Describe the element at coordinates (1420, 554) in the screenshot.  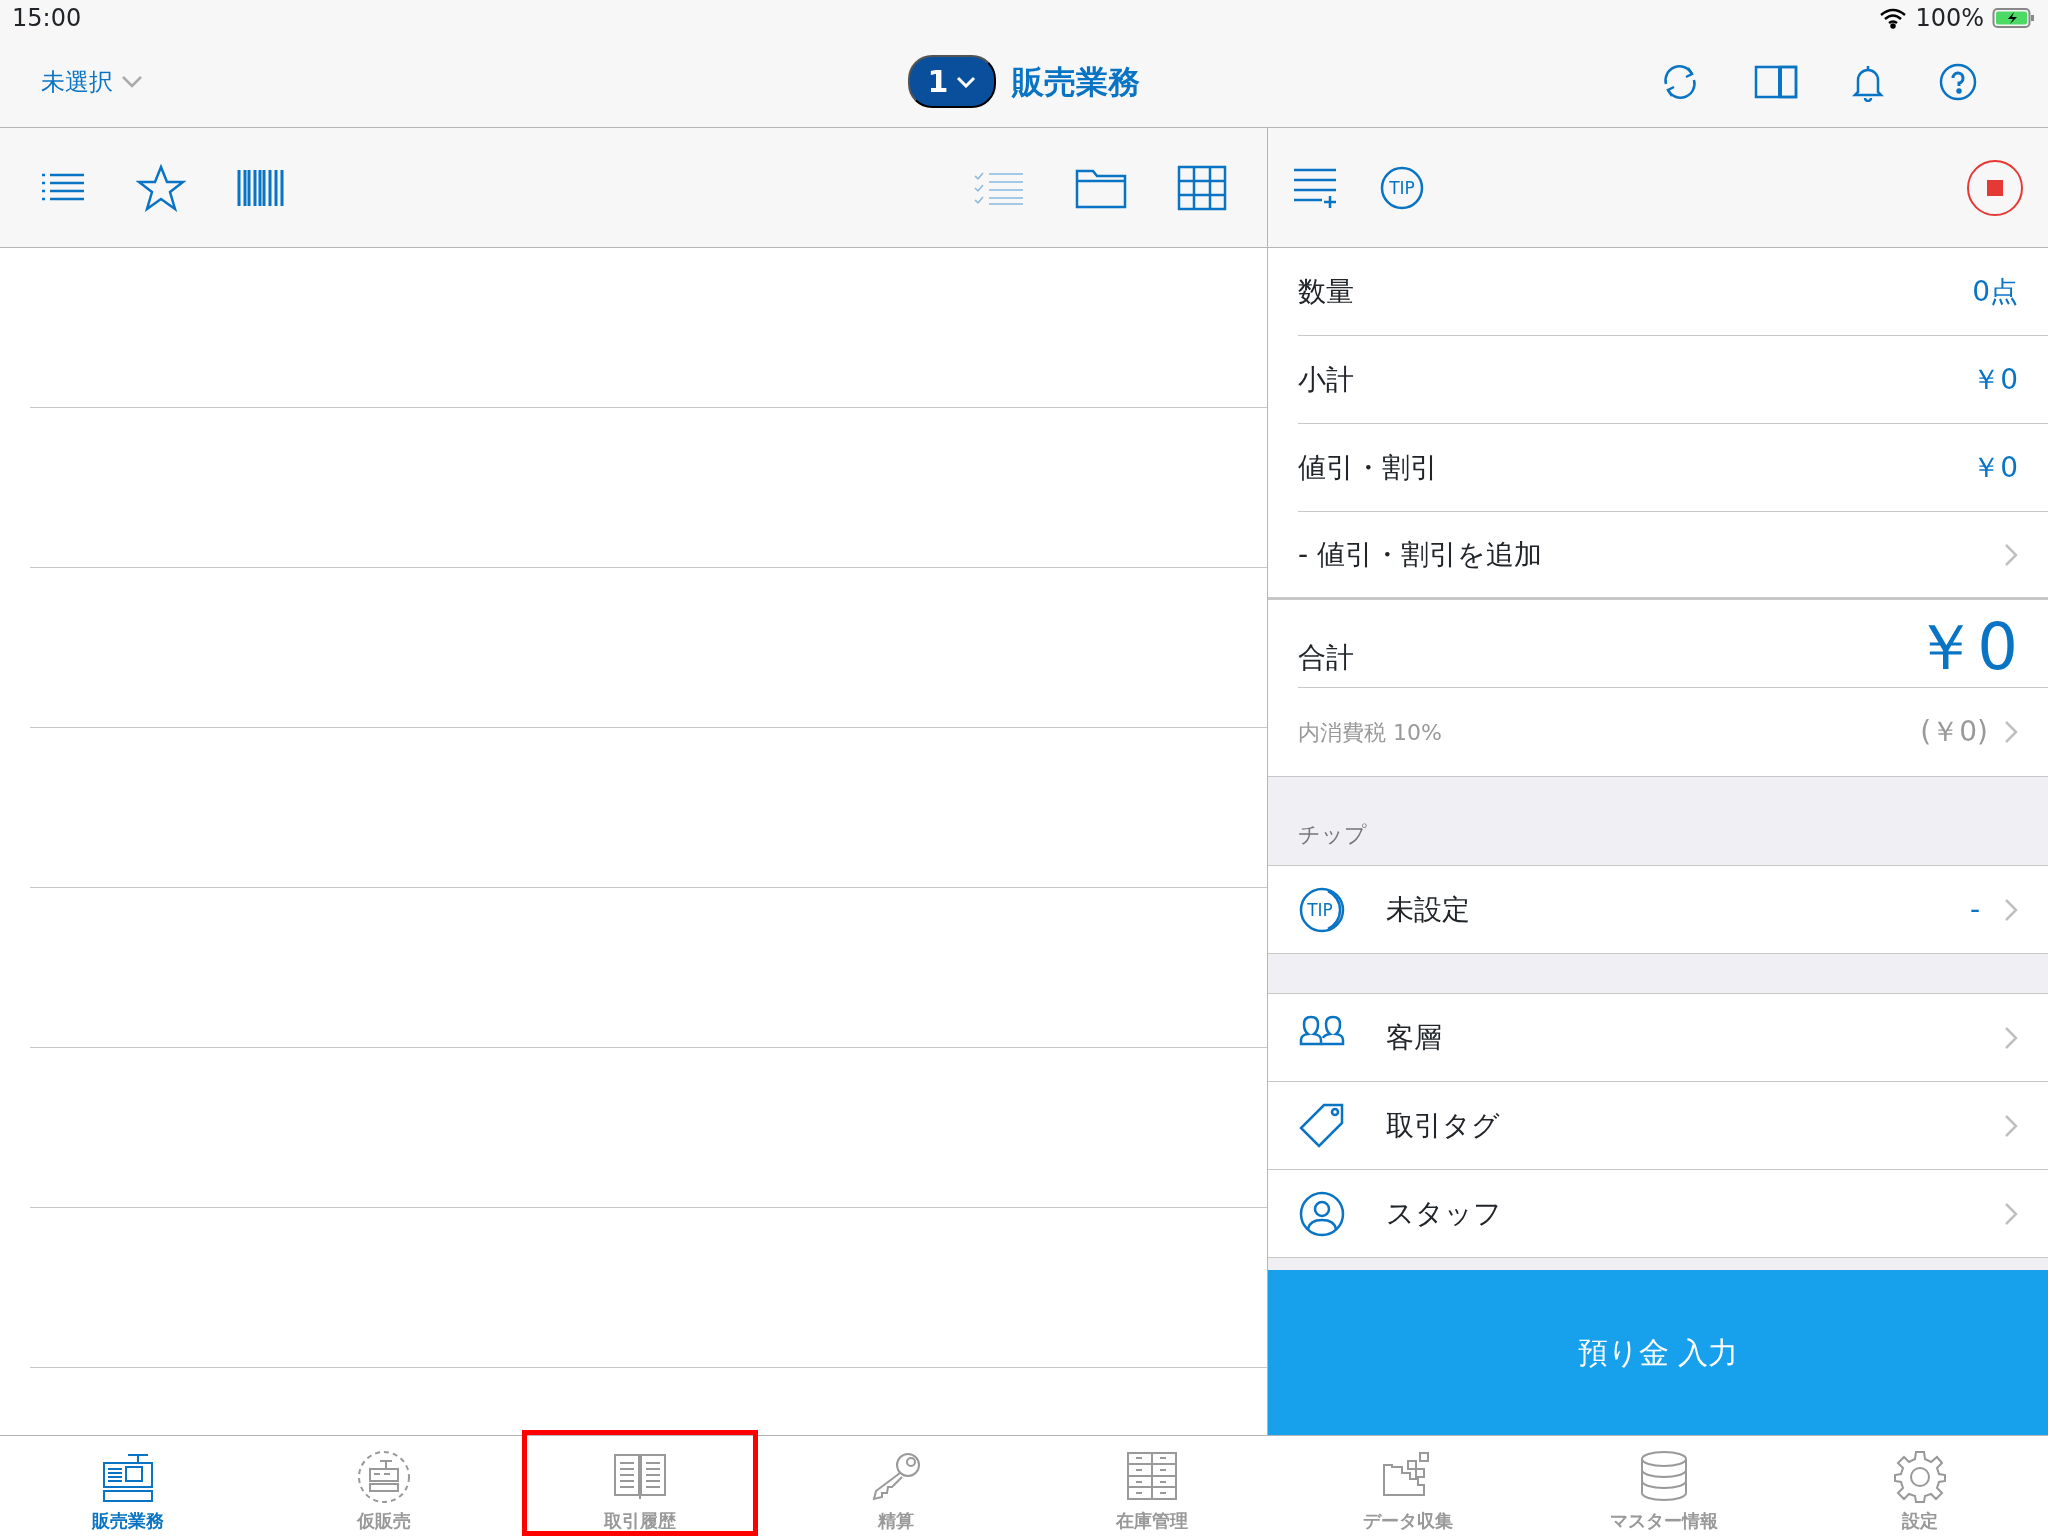
I see `row-label: - 値引・割引を追加` at that location.